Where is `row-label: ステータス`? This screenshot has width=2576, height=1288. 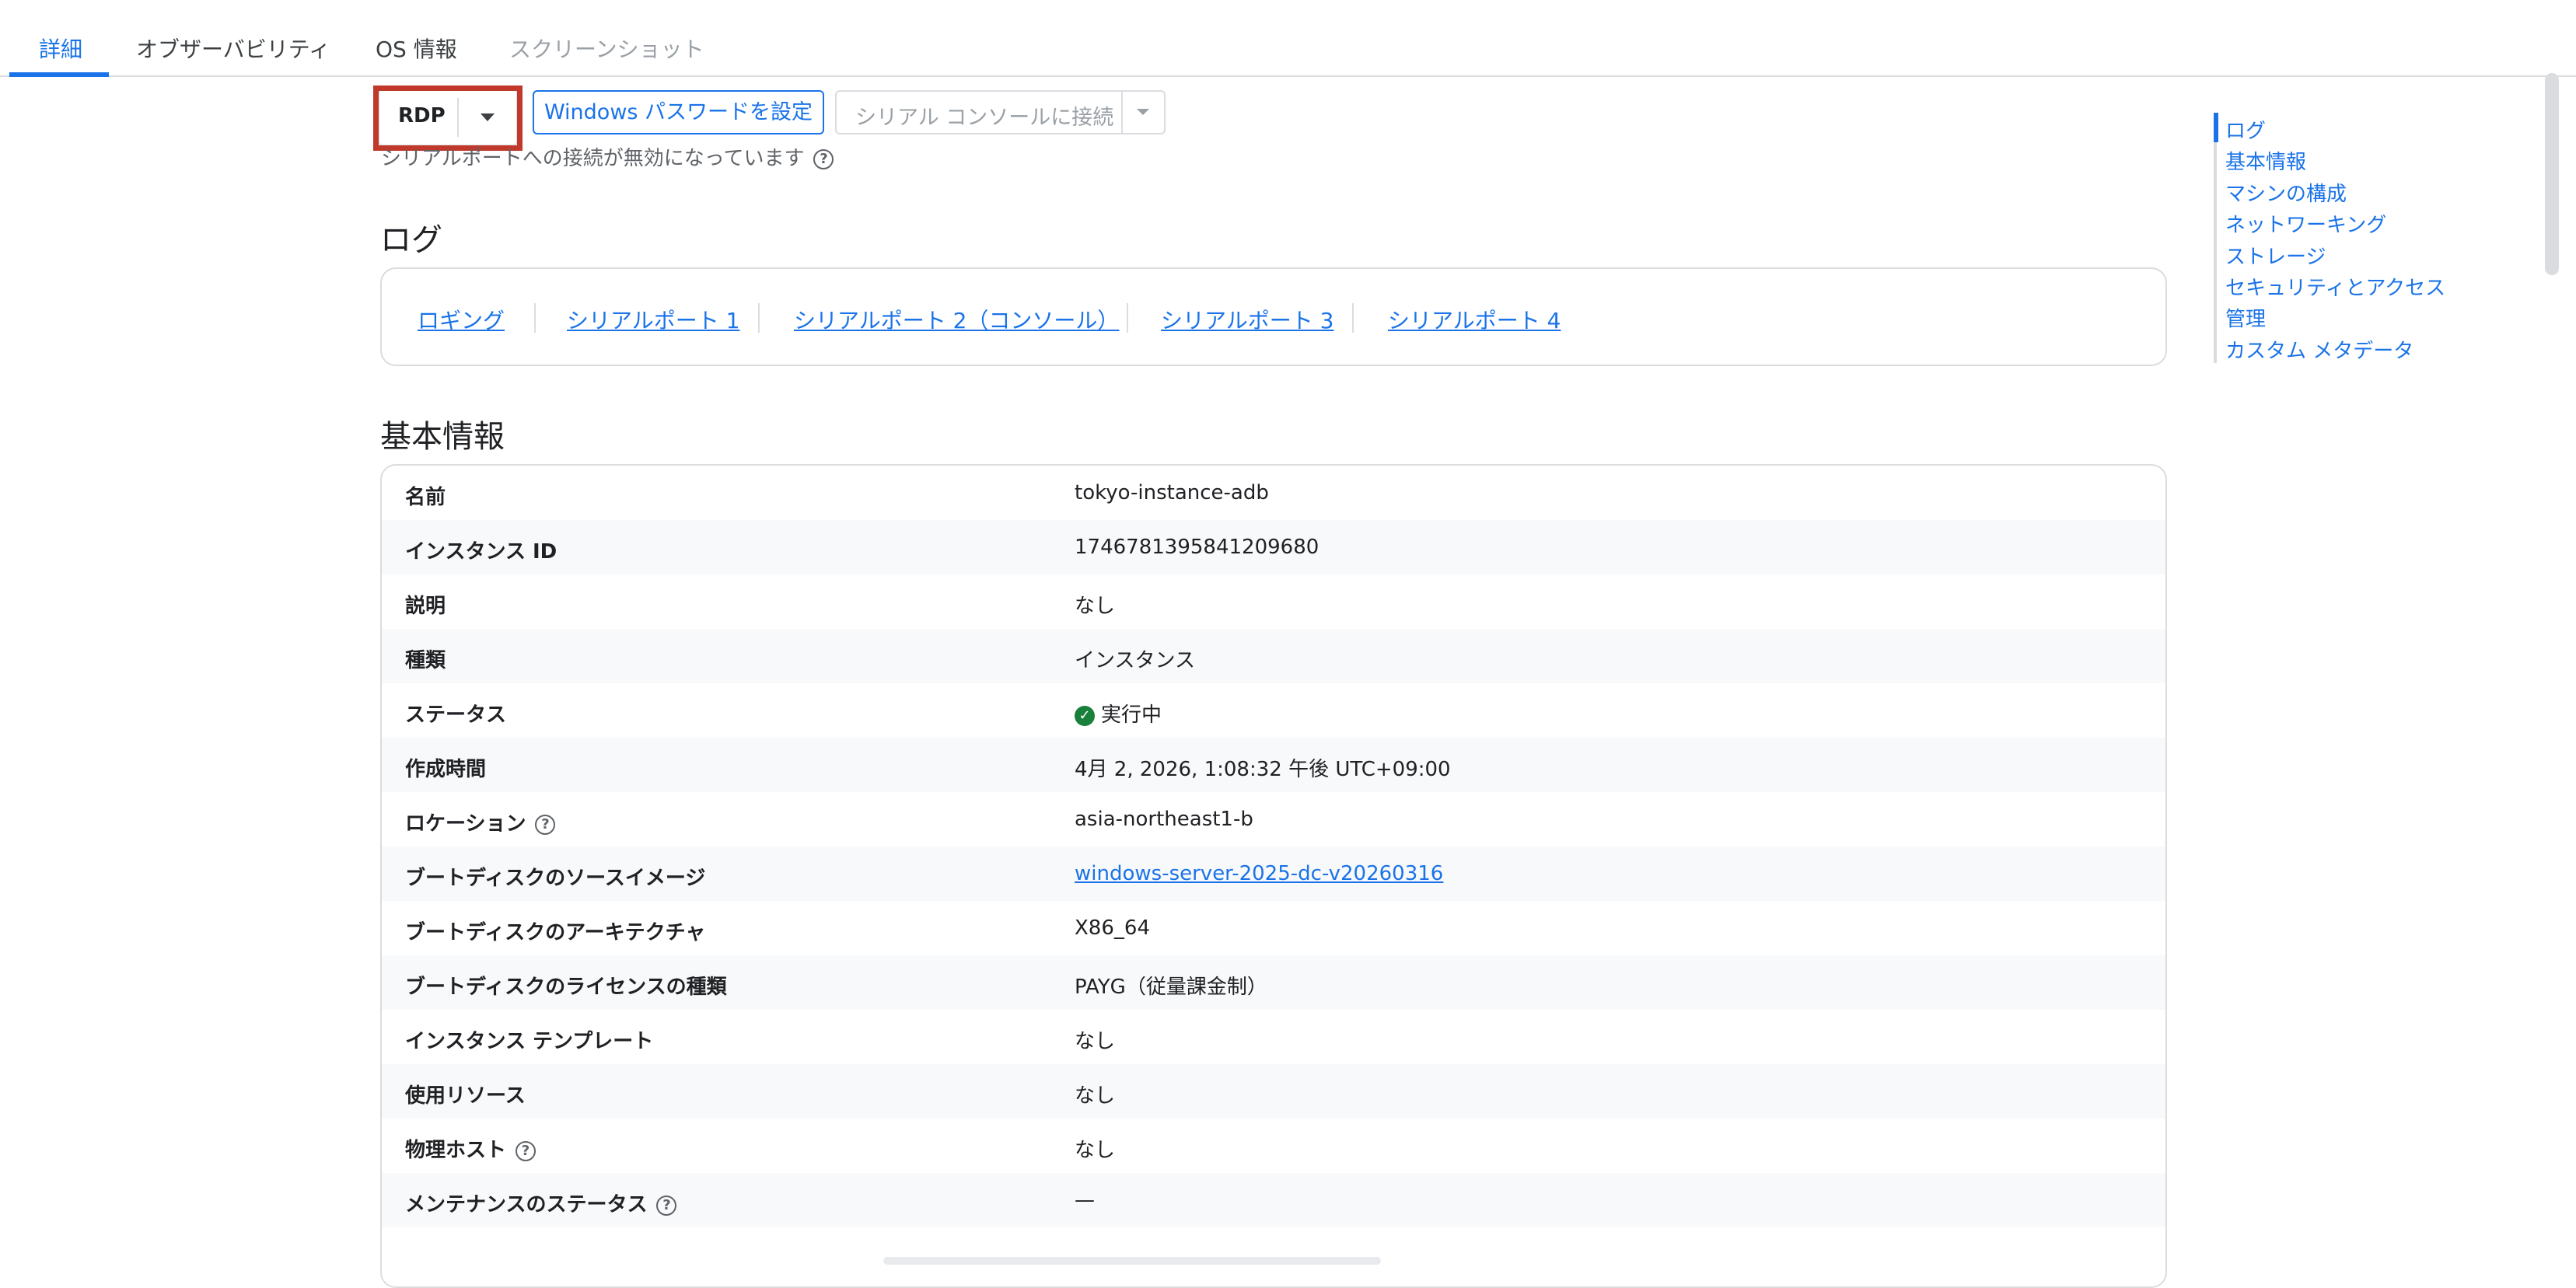 row-label: ステータス is located at coordinates (456, 715).